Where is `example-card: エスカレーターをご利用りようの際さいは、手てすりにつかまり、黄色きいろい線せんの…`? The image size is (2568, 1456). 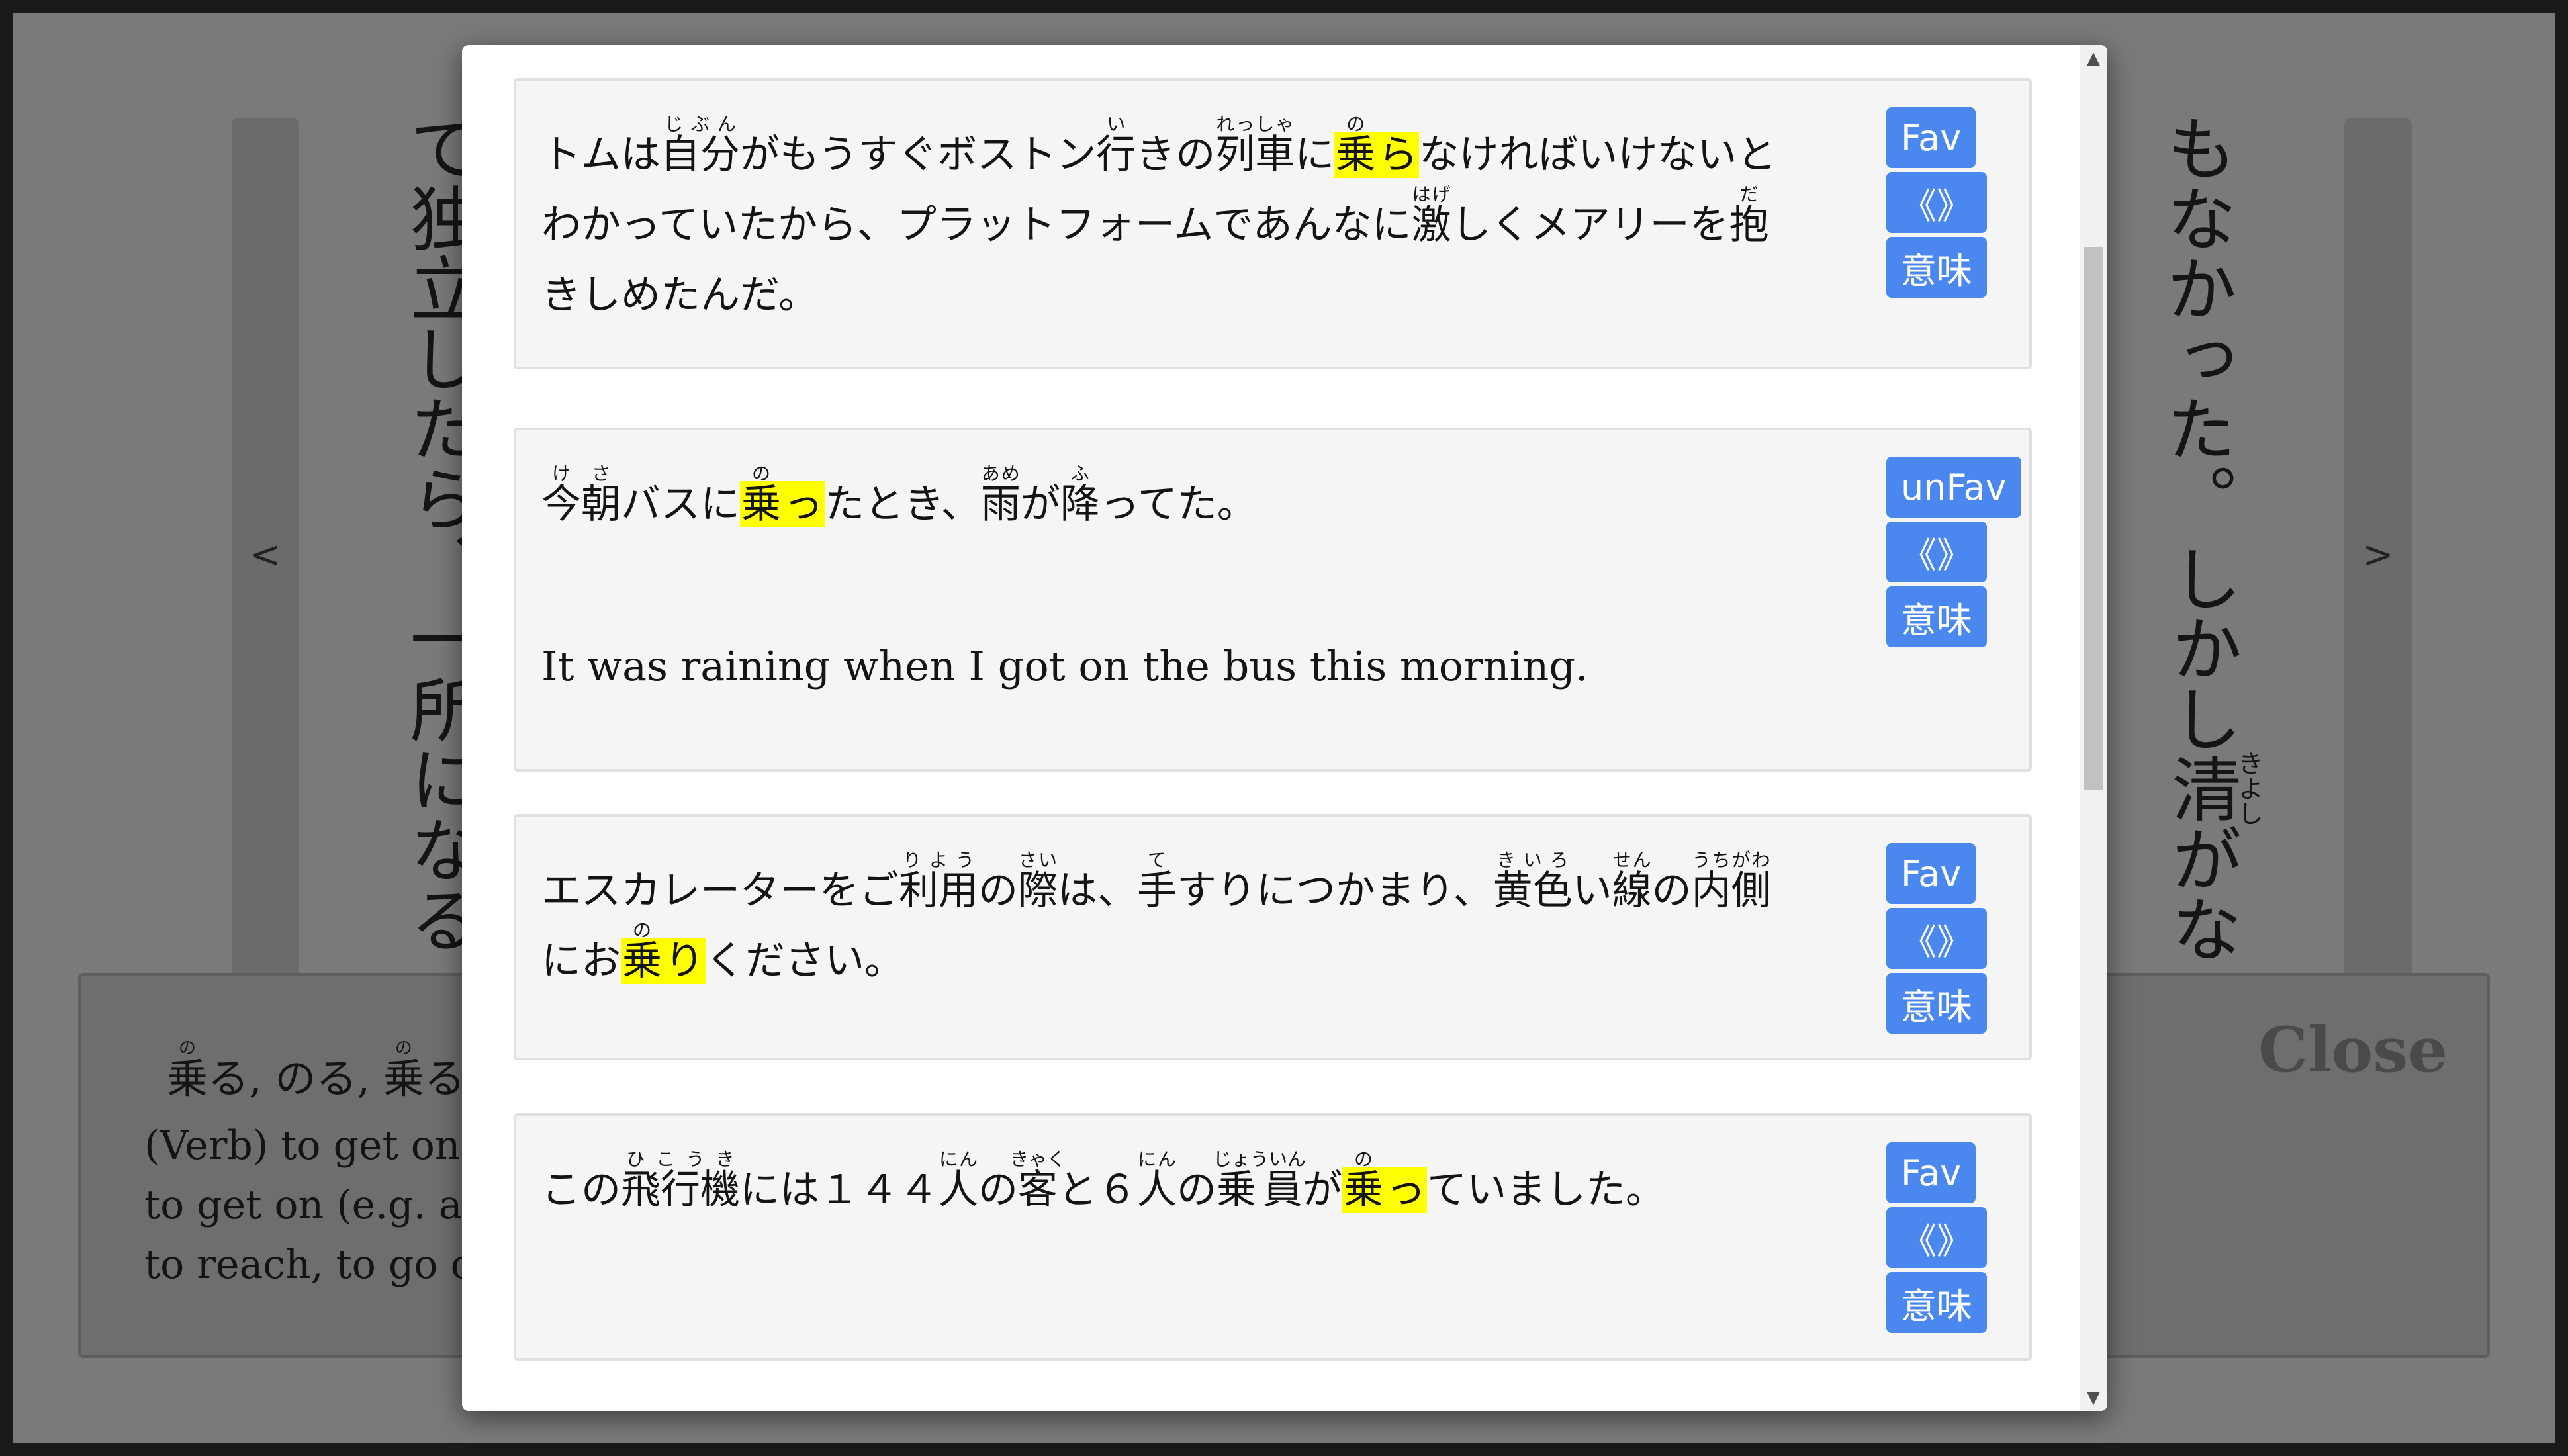 example-card: エスカレーターをご利用りようの際さいは、手てすりにつかまり、黄色きいろい線せんの… is located at coordinates (1273, 937).